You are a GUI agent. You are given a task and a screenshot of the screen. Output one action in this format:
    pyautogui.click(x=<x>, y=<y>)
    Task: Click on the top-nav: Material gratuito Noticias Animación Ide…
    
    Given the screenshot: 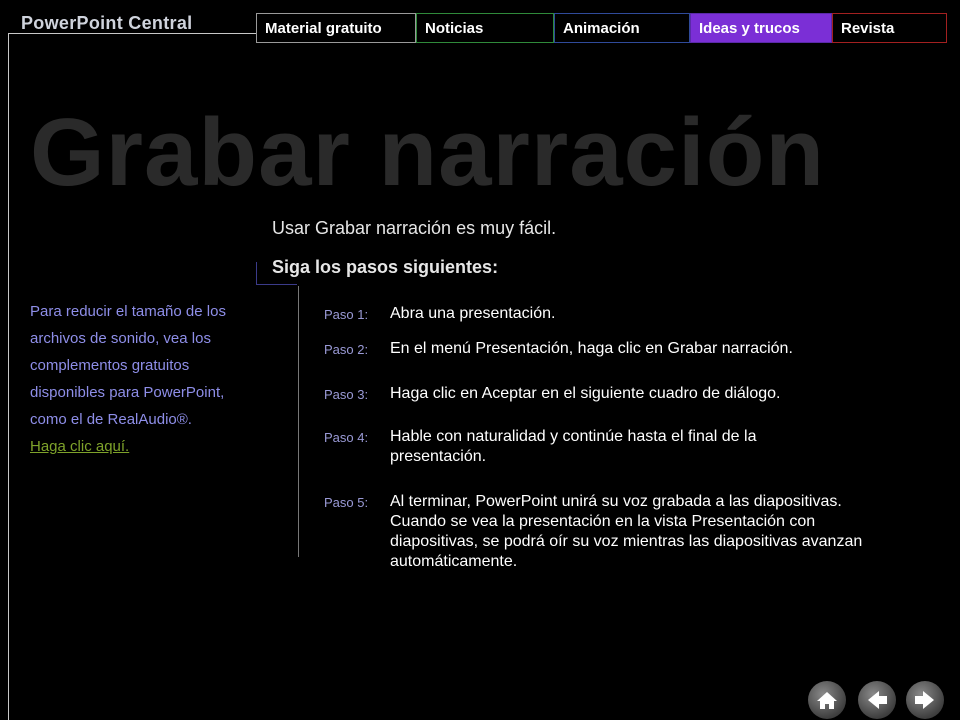 What is the action you would take?
    pyautogui.click(x=601, y=28)
    